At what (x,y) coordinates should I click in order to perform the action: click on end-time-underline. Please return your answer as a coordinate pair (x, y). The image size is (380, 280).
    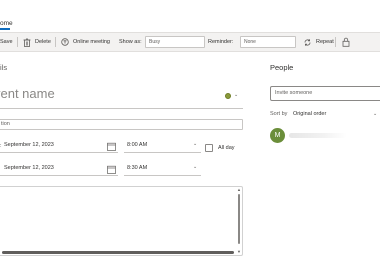
    Looking at the image, I should click on (162, 175).